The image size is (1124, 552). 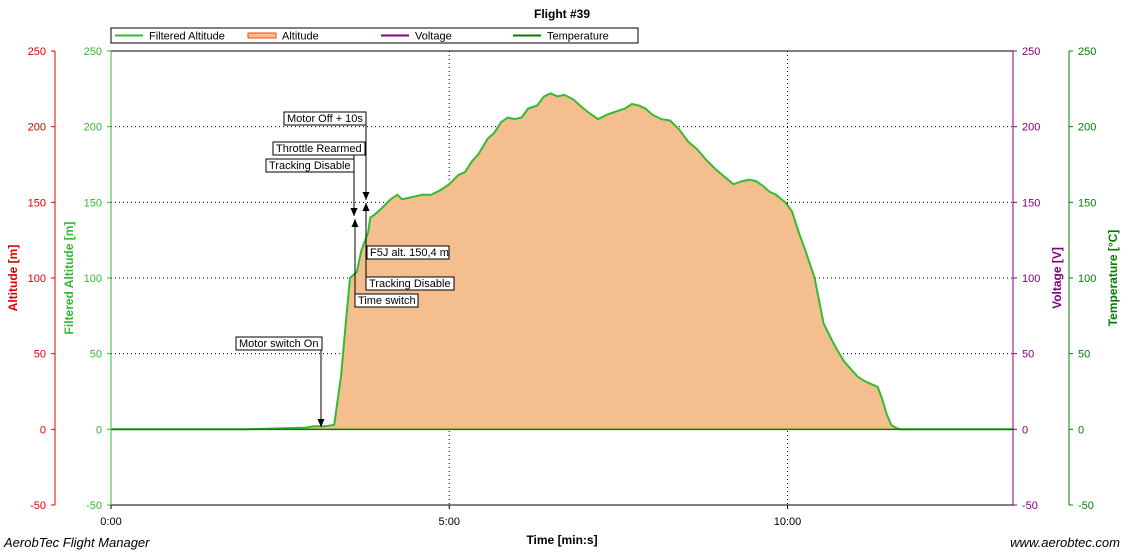 What do you see at coordinates (433, 37) in the screenshot?
I see `legend-label: Voltage` at bounding box center [433, 37].